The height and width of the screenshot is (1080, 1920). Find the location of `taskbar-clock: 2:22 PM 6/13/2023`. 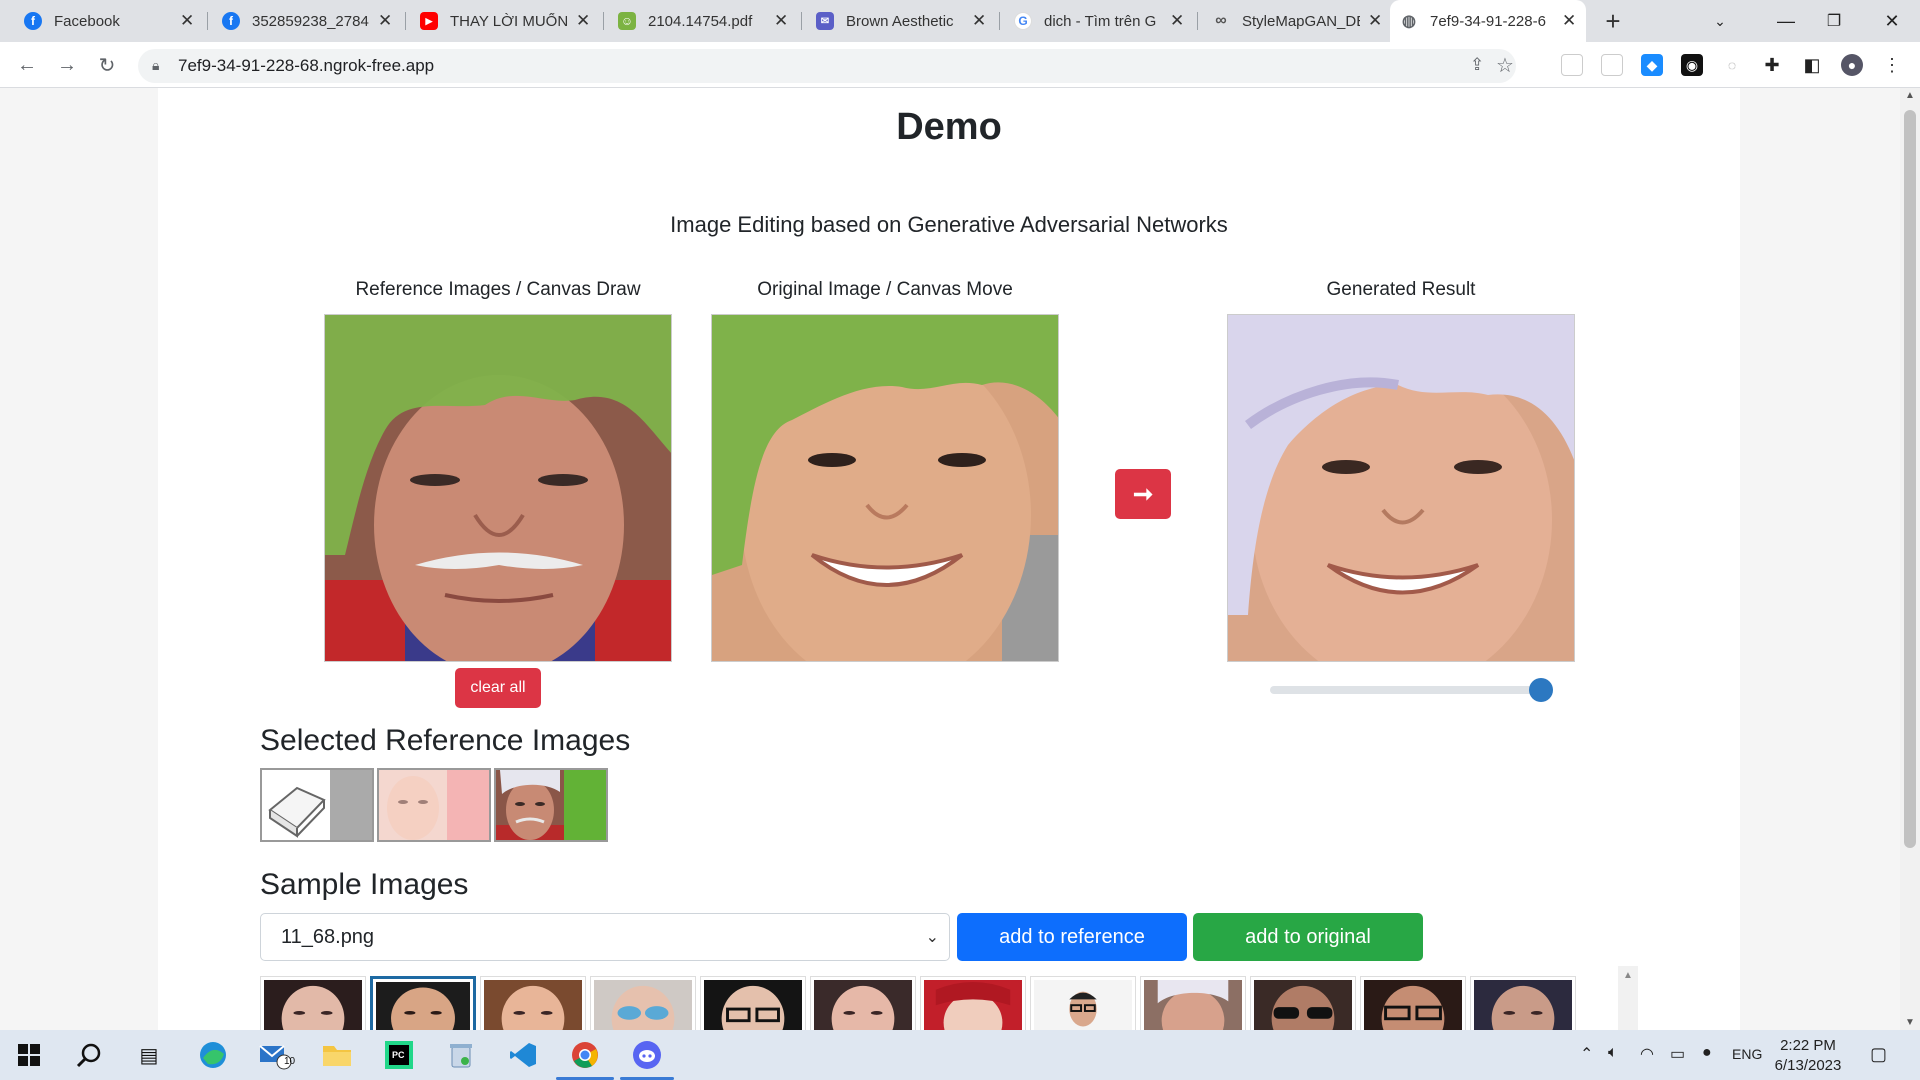

taskbar-clock: 2:22 PM 6/13/2023 is located at coordinates (1808, 1056).